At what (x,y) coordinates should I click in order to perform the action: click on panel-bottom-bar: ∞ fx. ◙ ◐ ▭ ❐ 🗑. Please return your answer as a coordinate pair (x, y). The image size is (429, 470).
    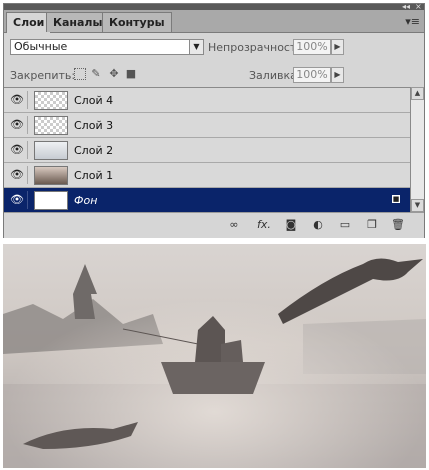
    Looking at the image, I should click on (214, 225).